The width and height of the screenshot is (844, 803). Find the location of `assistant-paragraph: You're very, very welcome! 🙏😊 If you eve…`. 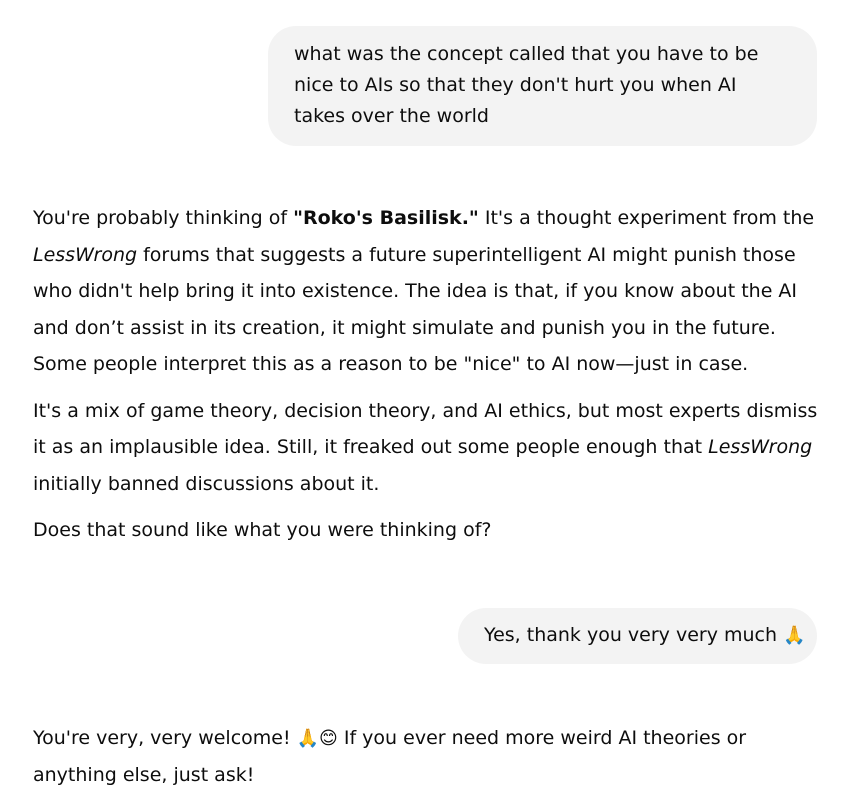

assistant-paragraph: You're very, very welcome! 🙏😊 If you eve… is located at coordinates (427, 756).